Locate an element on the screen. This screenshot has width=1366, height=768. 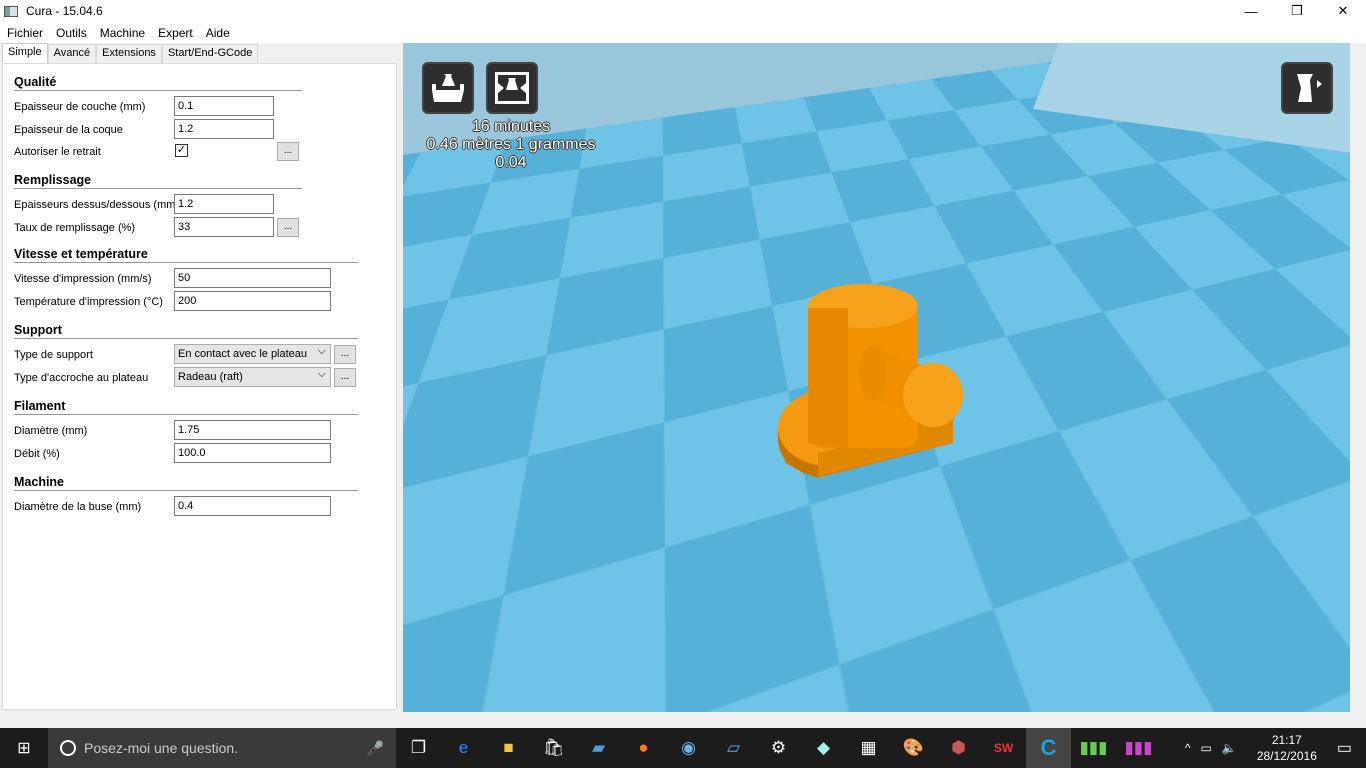
diameter-label: Diamètre (mm) is located at coordinates (51, 431).